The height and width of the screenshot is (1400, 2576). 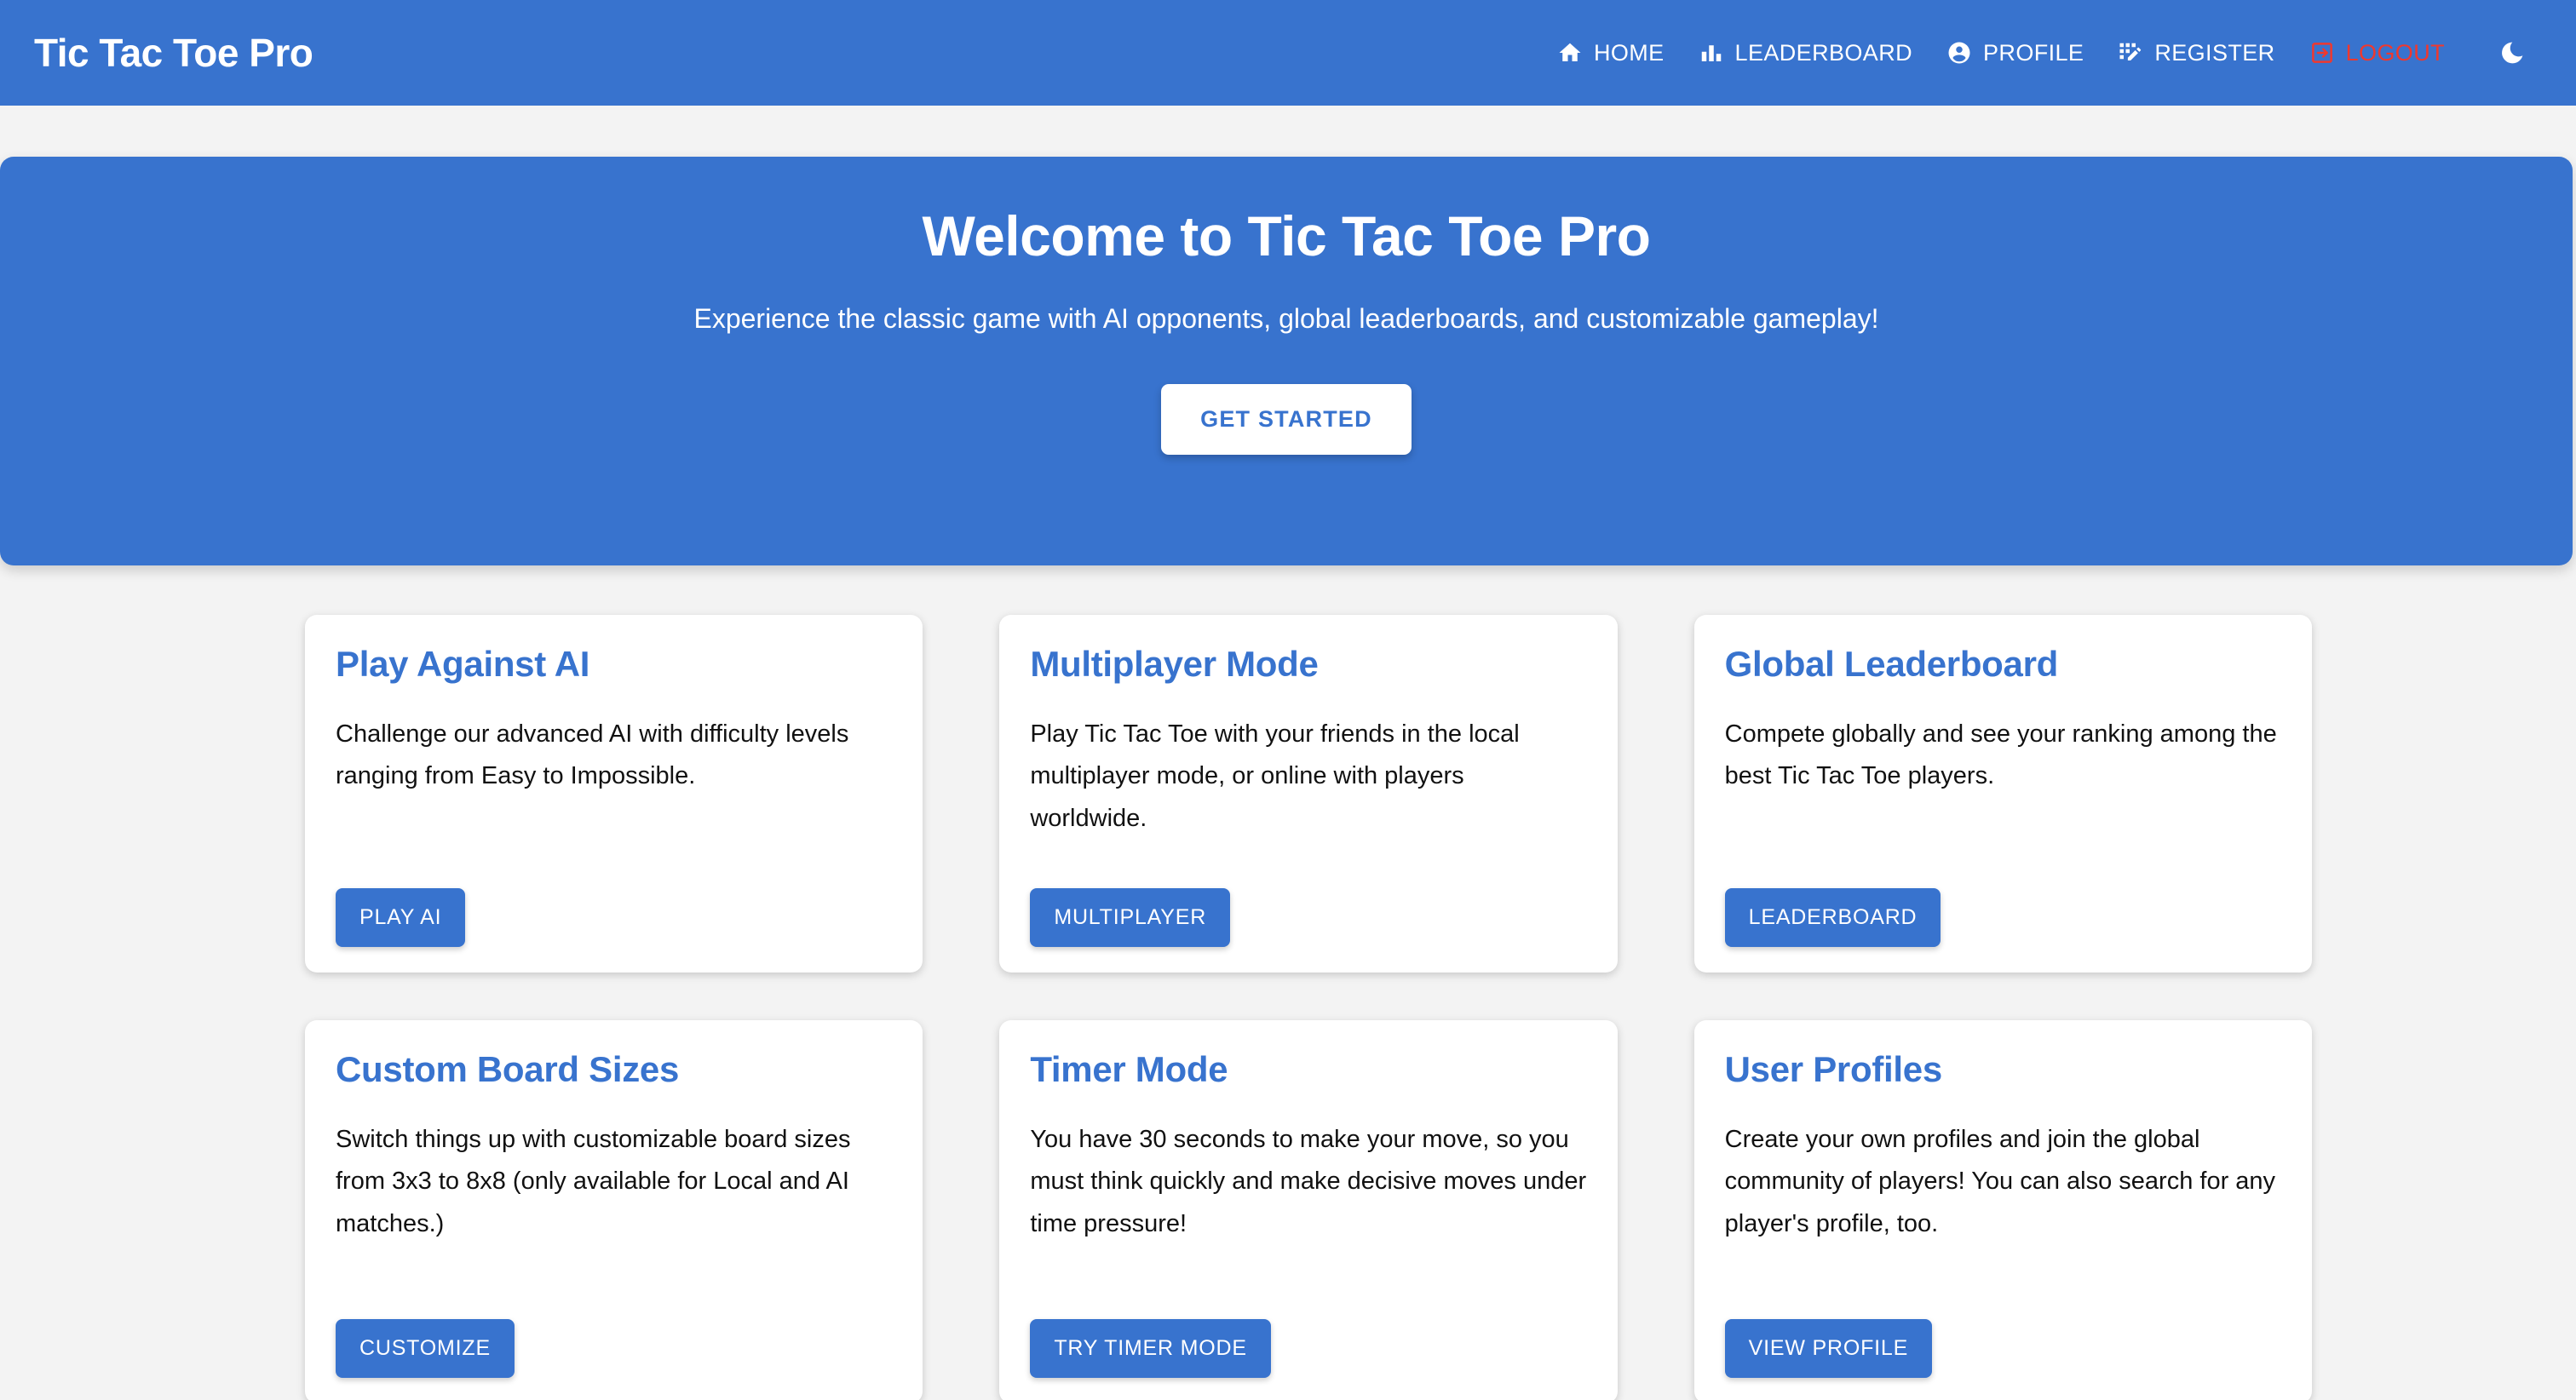 What do you see at coordinates (2130, 53) in the screenshot?
I see `app-registration-icon` at bounding box center [2130, 53].